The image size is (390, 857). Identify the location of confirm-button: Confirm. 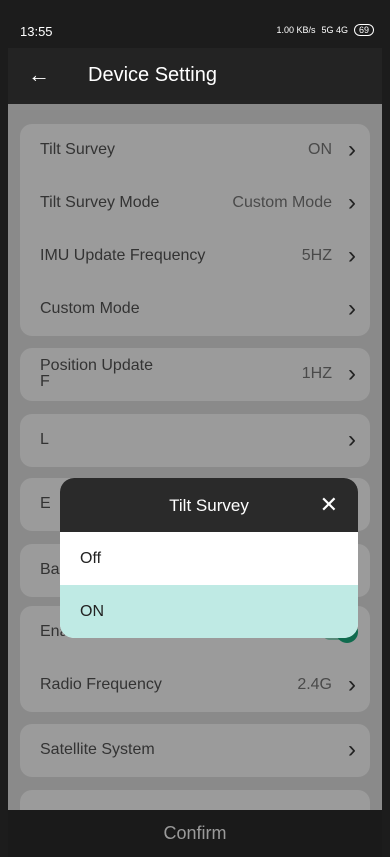
(195, 833).